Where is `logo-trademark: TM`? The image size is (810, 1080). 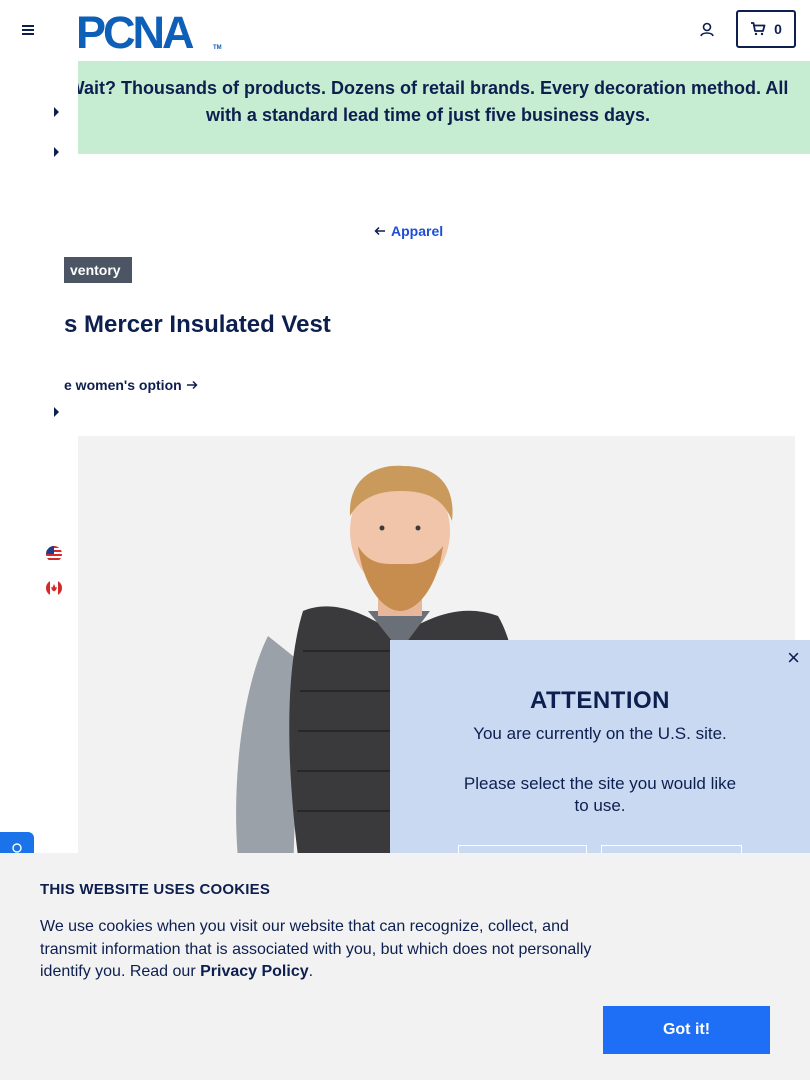
logo-trademark: TM is located at coordinates (217, 48).